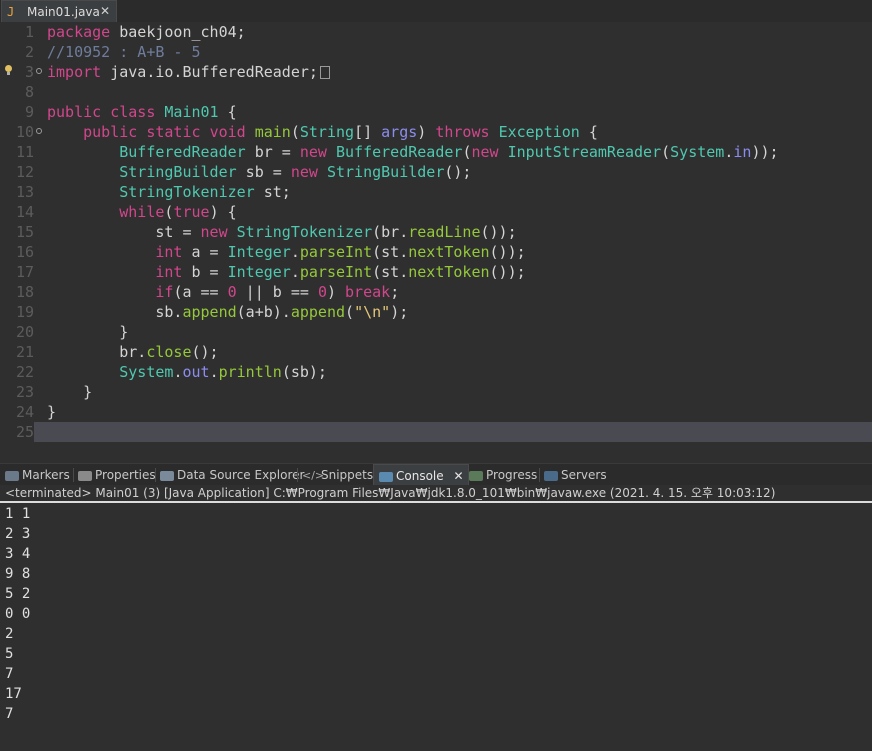  What do you see at coordinates (24, 152) in the screenshot?
I see `line-number: 11` at bounding box center [24, 152].